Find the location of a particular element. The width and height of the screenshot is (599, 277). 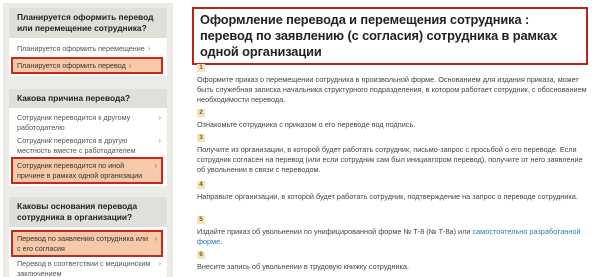

step-number: 4 is located at coordinates (201, 185).